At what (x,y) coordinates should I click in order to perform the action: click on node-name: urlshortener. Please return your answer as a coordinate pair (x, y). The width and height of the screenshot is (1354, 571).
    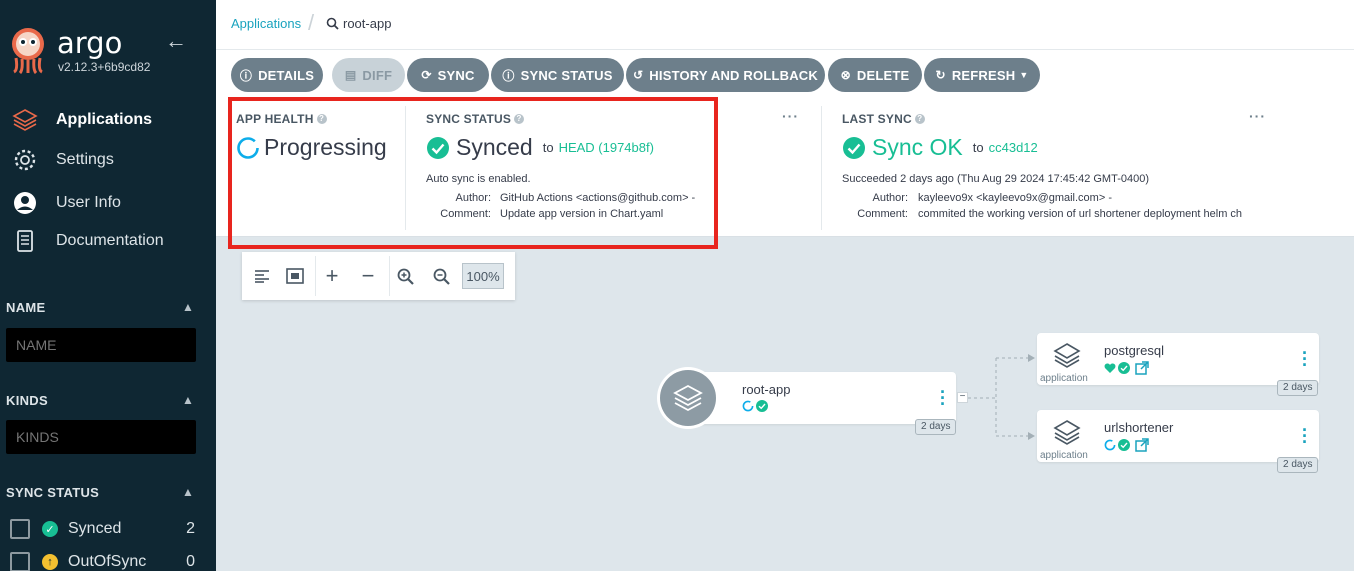
    Looking at the image, I should click on (1139, 427).